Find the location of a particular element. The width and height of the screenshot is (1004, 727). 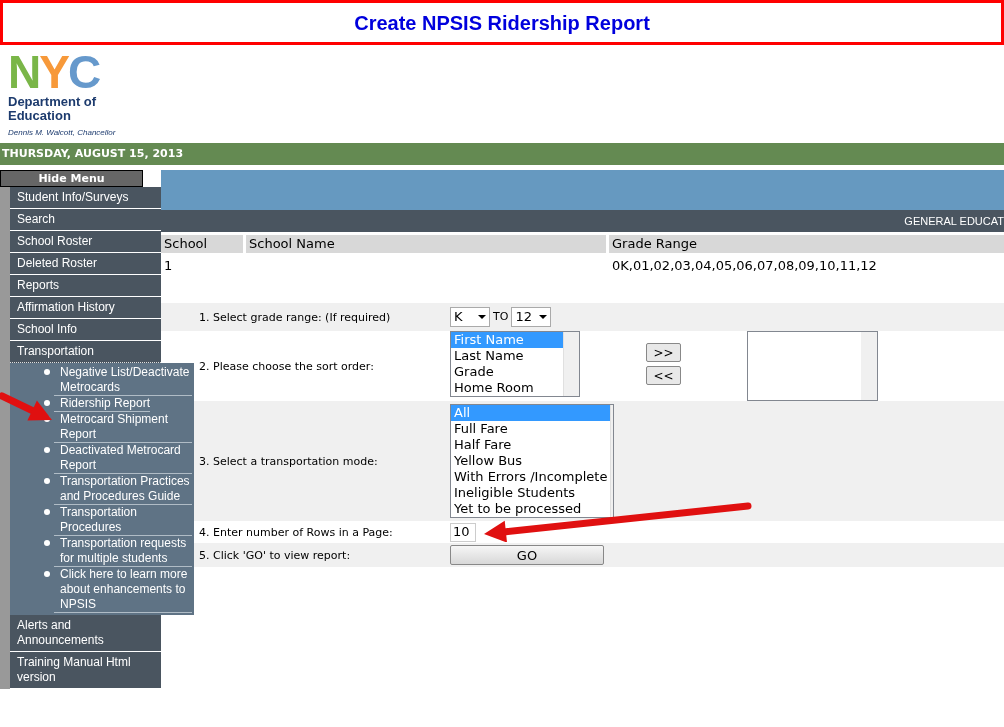

go-button: GO is located at coordinates (527, 555).